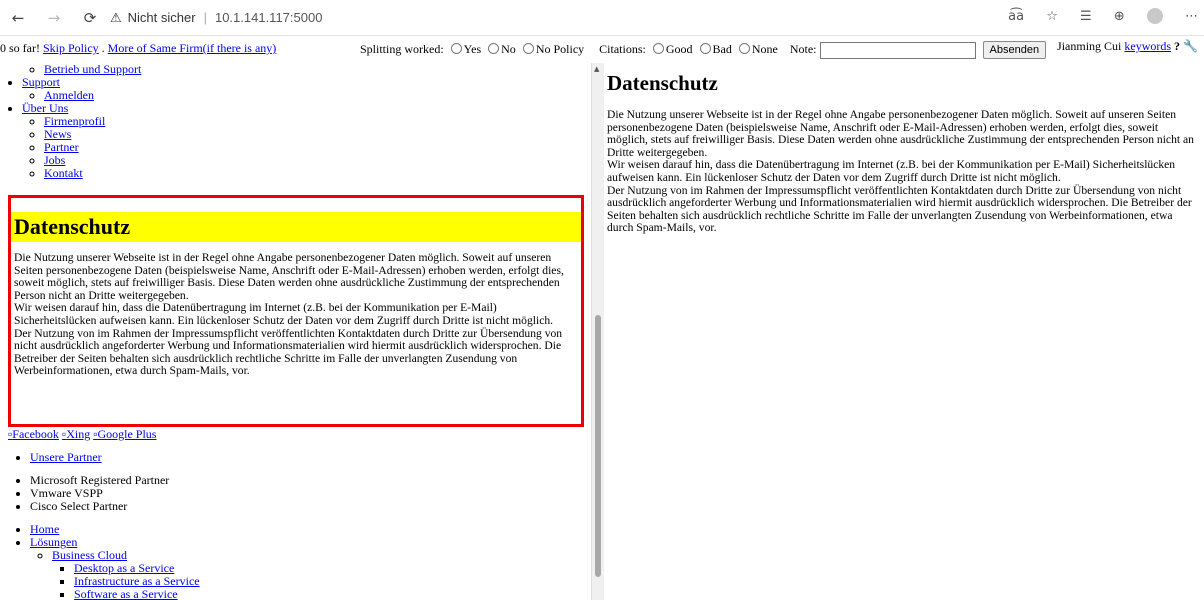 This screenshot has height=600, width=1204. I want to click on social-links: ▫Facebook ▫Xing ▫Google Plus, so click(293, 434).